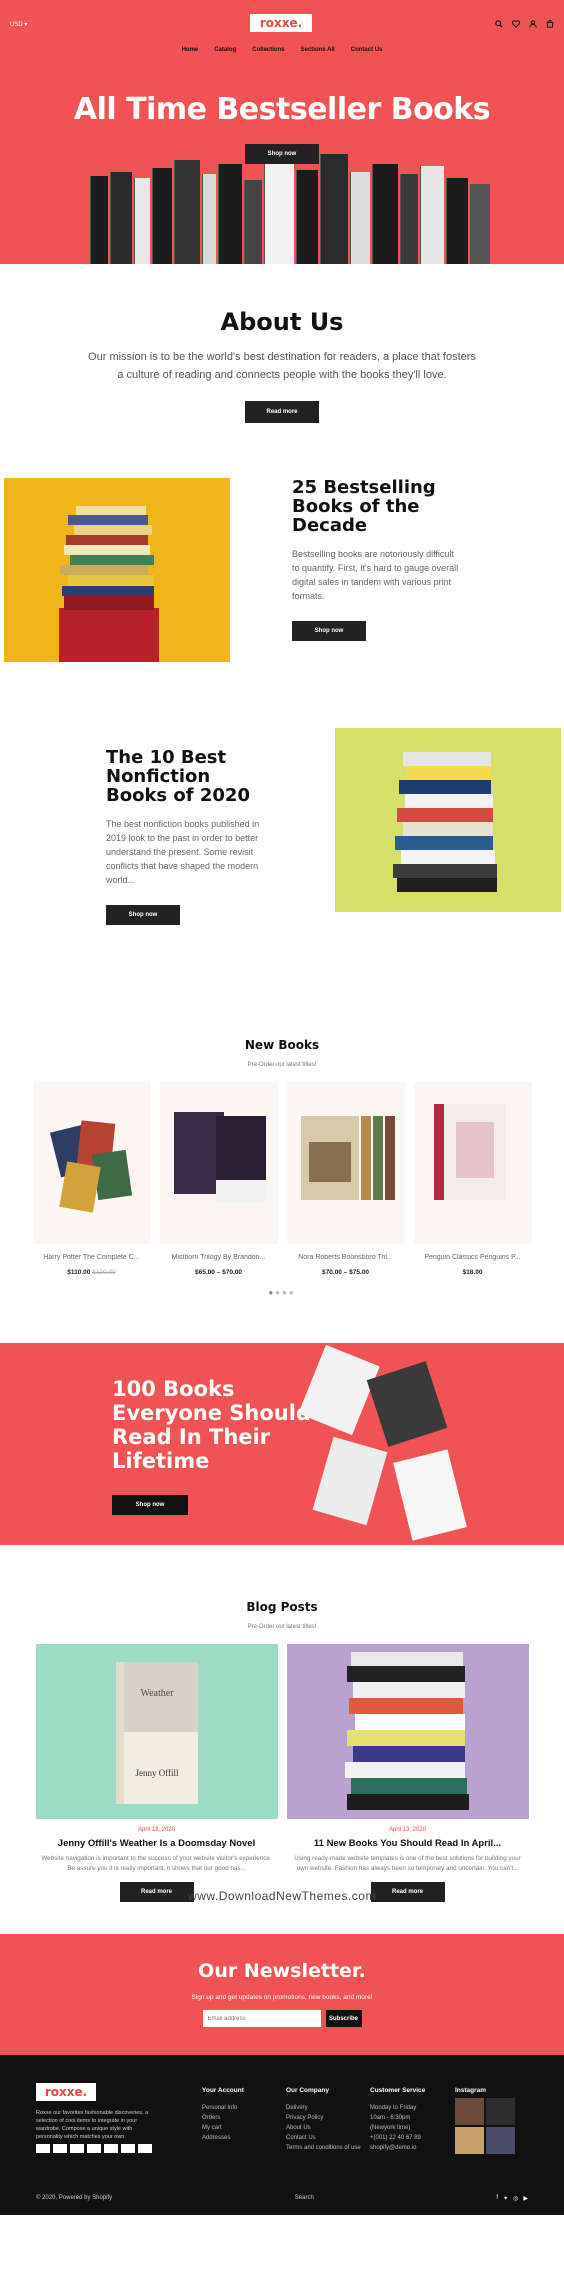  What do you see at coordinates (268, 50) in the screenshot?
I see `nav-collections: Collections` at bounding box center [268, 50].